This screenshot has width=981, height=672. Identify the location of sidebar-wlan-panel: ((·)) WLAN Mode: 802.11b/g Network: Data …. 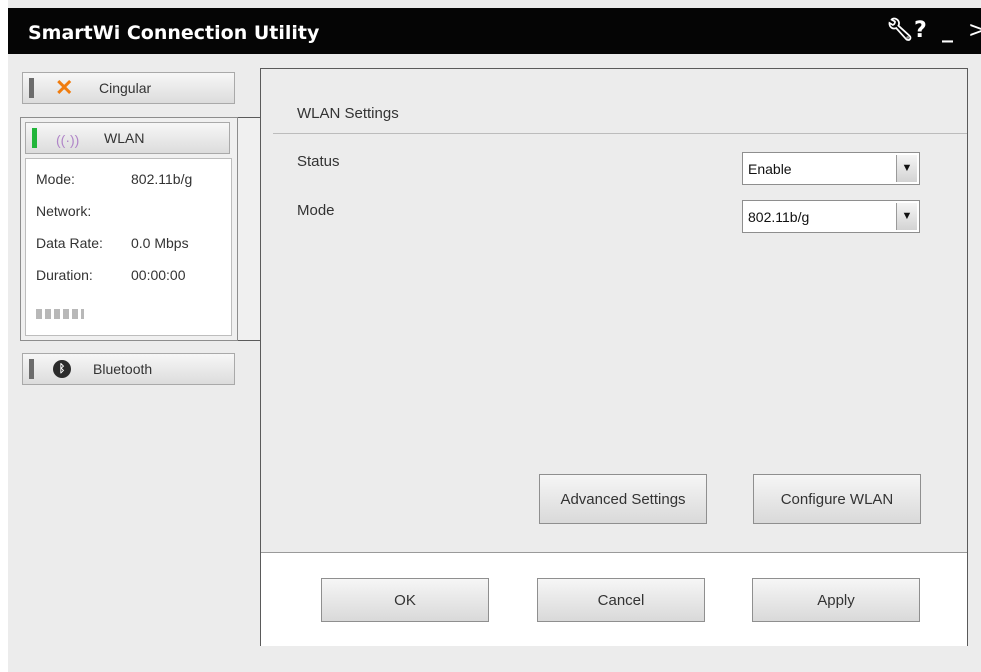
(129, 229).